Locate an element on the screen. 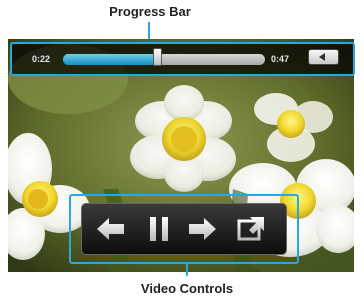  next-icon is located at coordinates (202, 229).